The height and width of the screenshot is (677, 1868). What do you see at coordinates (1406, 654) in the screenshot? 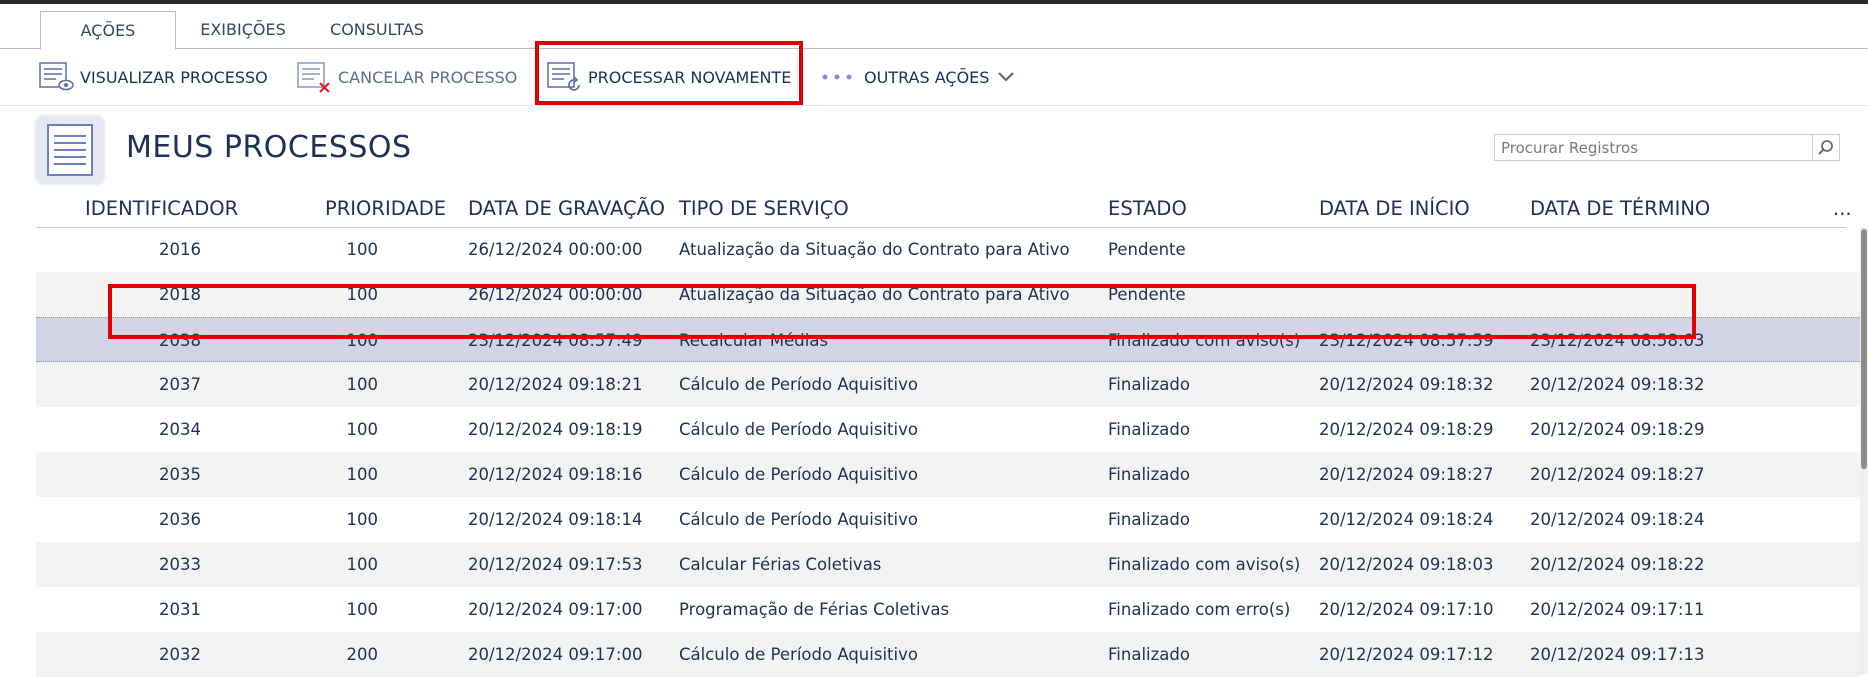
I see `cell-data-inicio: 20/12/2024 09:17:12` at bounding box center [1406, 654].